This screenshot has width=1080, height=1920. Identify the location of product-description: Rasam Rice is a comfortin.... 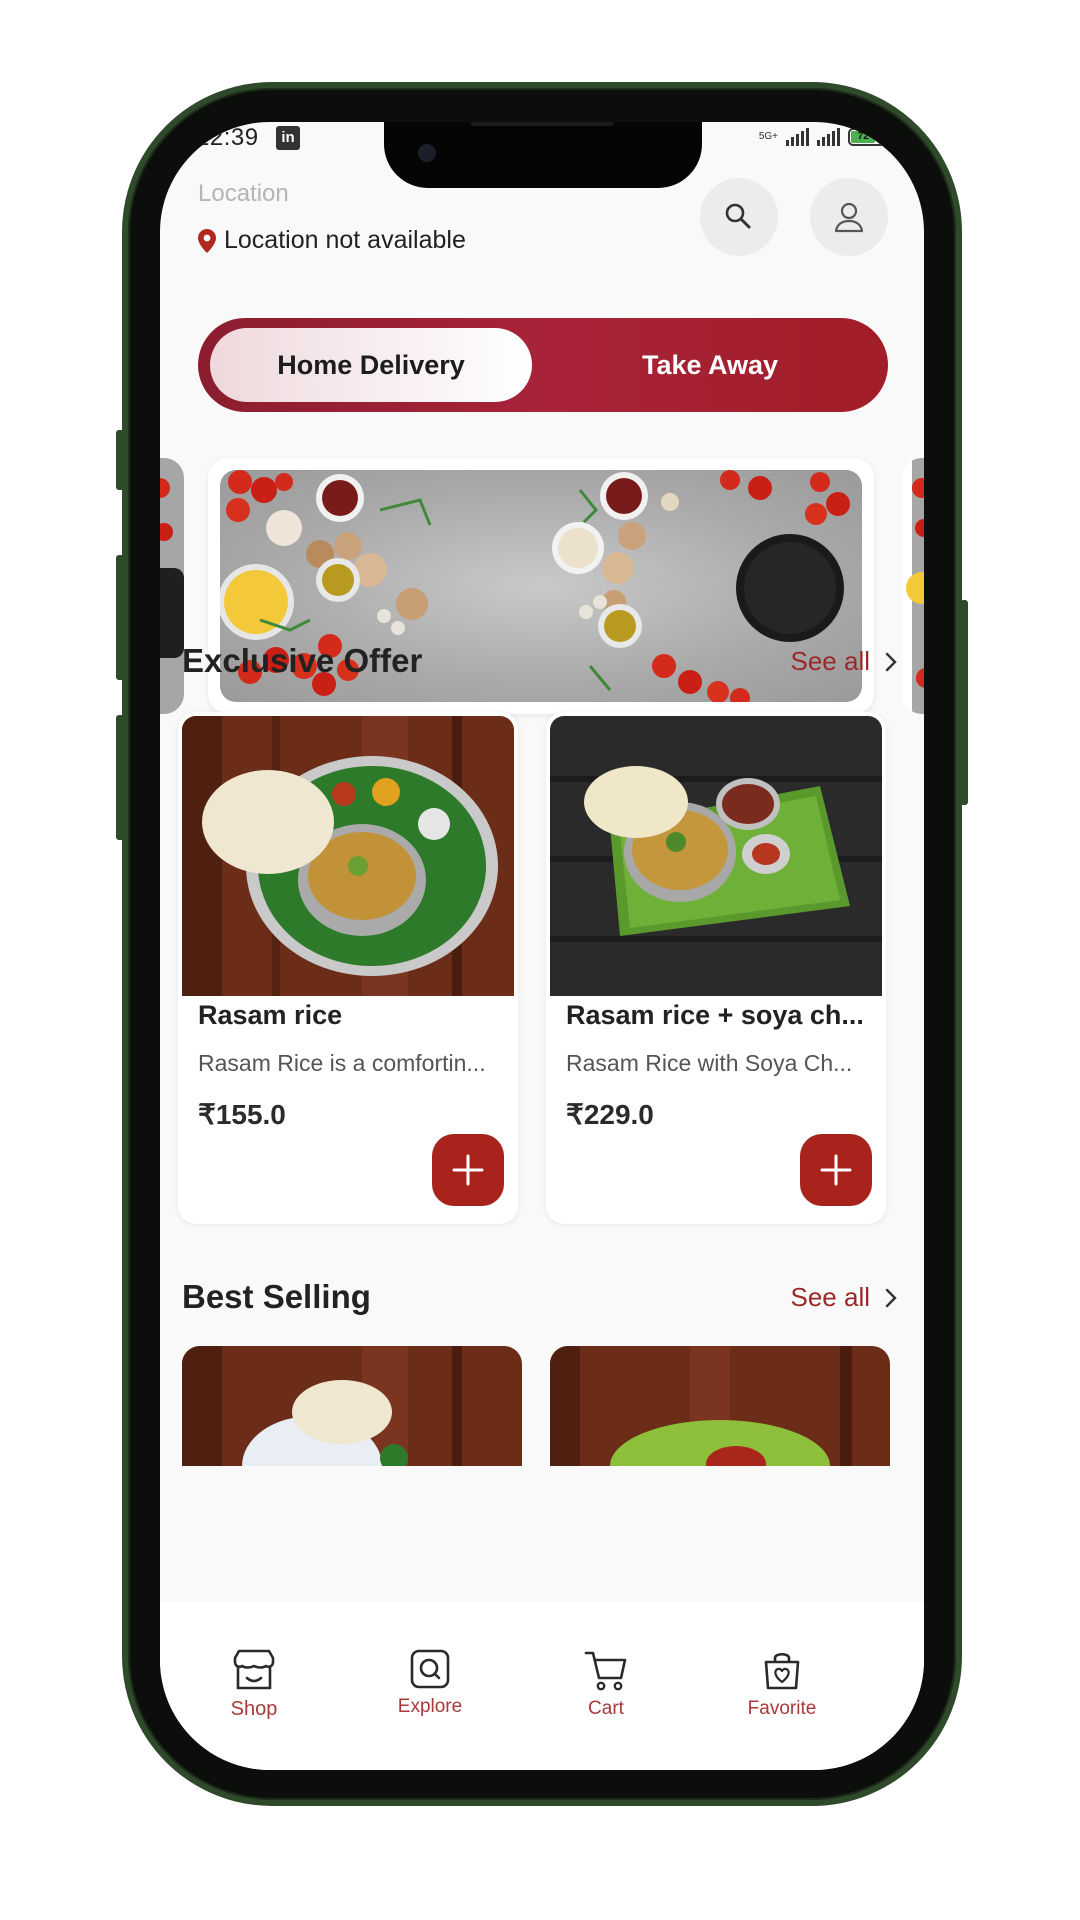
(342, 1063).